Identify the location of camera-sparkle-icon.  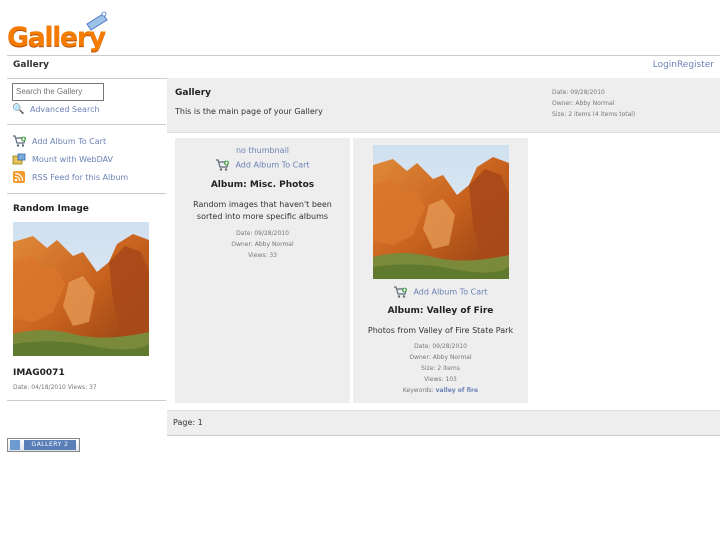
(97, 21).